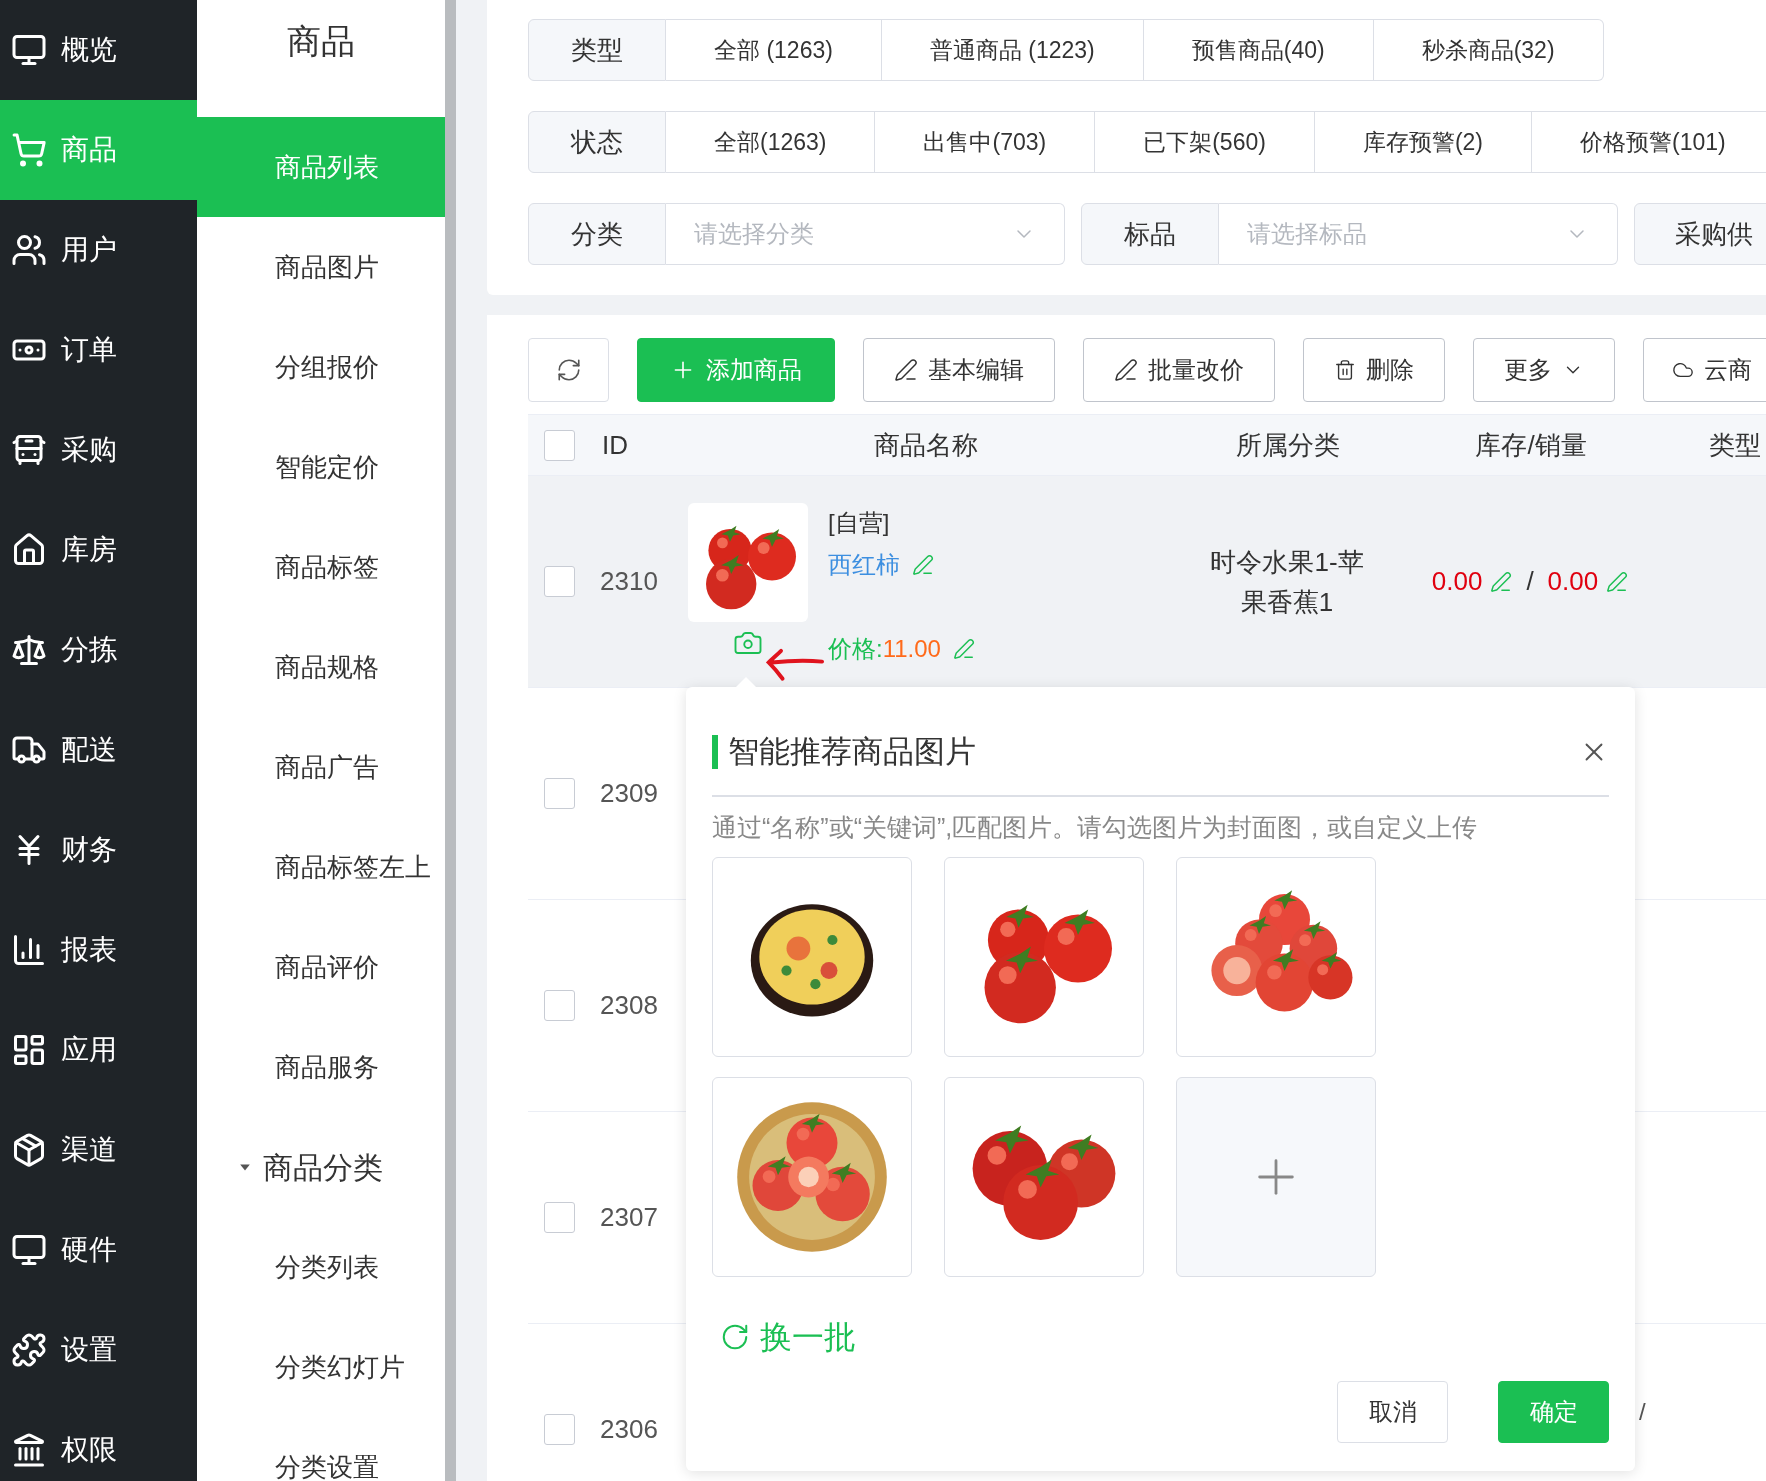 This screenshot has width=1766, height=1481. I want to click on product-tag: [自营], so click(901, 523).